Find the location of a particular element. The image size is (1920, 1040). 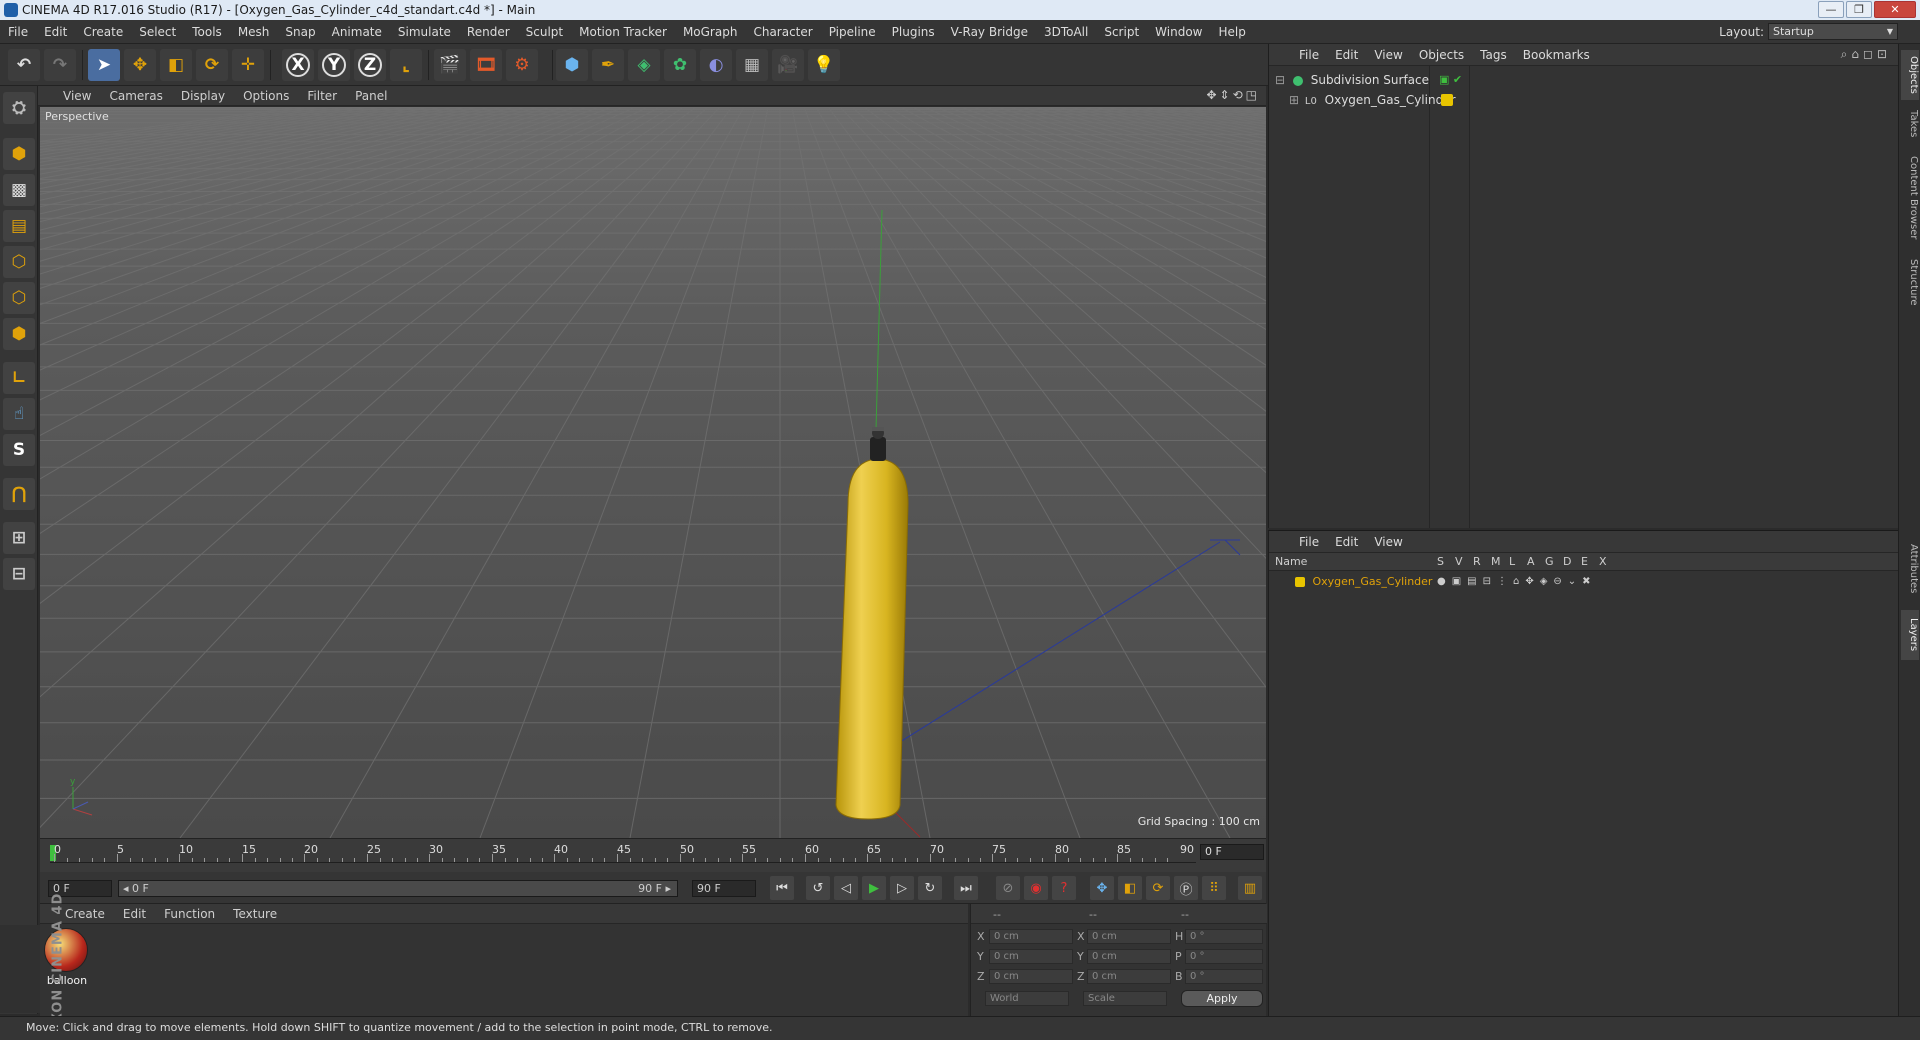

layer-menu-file: File is located at coordinates (1309, 542).